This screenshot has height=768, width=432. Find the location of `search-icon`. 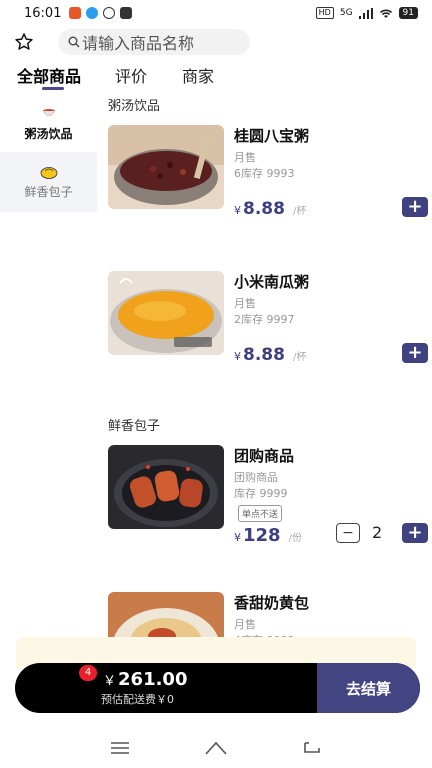

search-icon is located at coordinates (74, 42).